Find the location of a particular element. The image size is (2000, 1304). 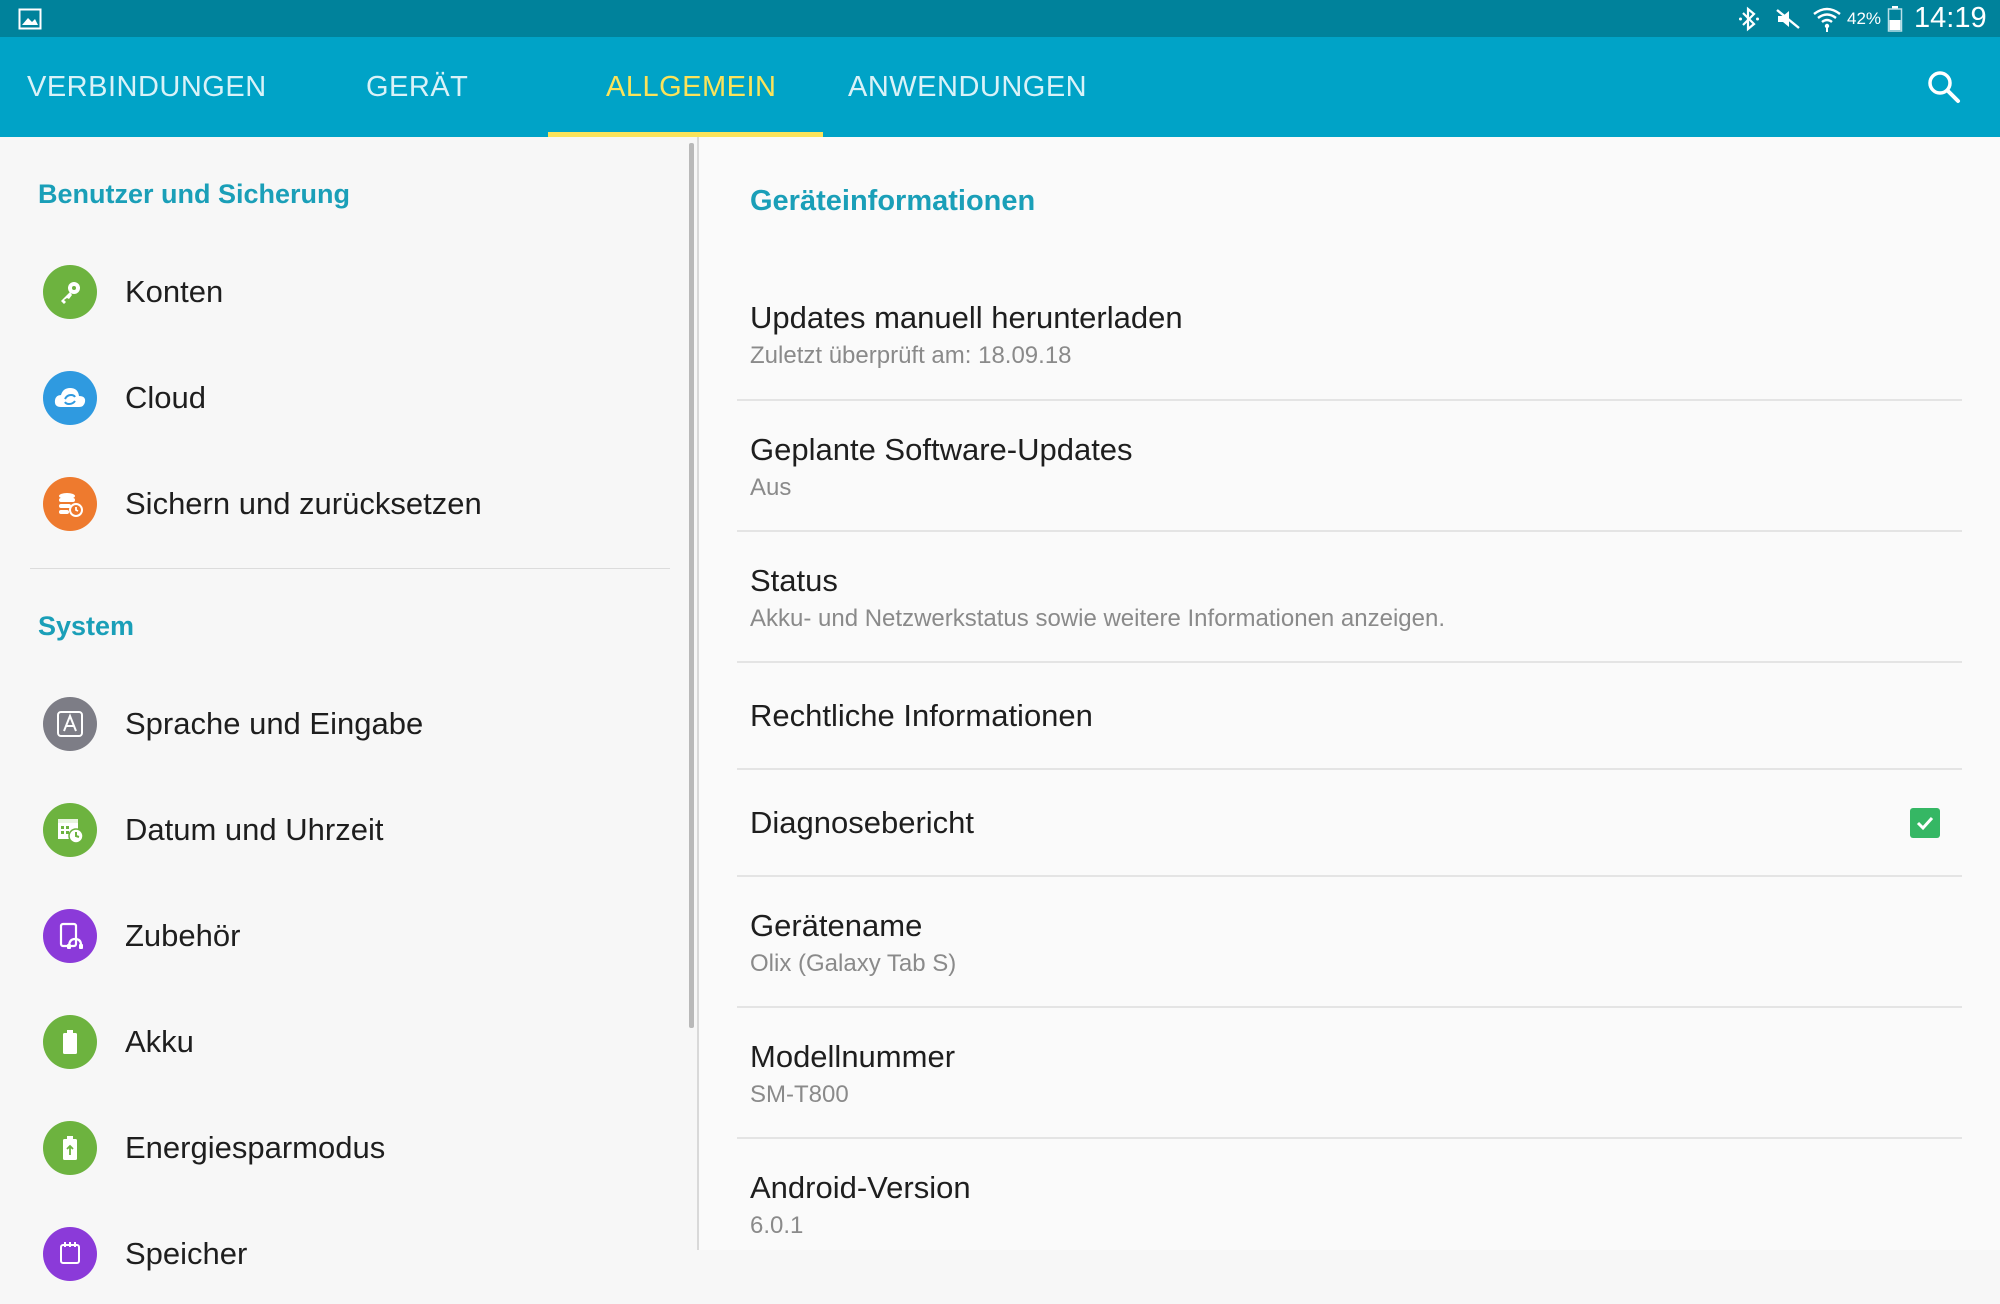

menu-label: Akku is located at coordinates (159, 1041).